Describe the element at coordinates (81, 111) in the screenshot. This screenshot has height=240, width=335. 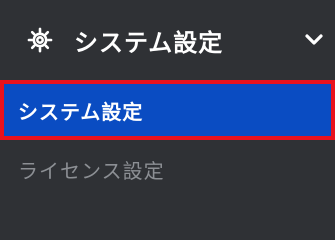
I see `sidebar-item-label: システム設定` at that location.